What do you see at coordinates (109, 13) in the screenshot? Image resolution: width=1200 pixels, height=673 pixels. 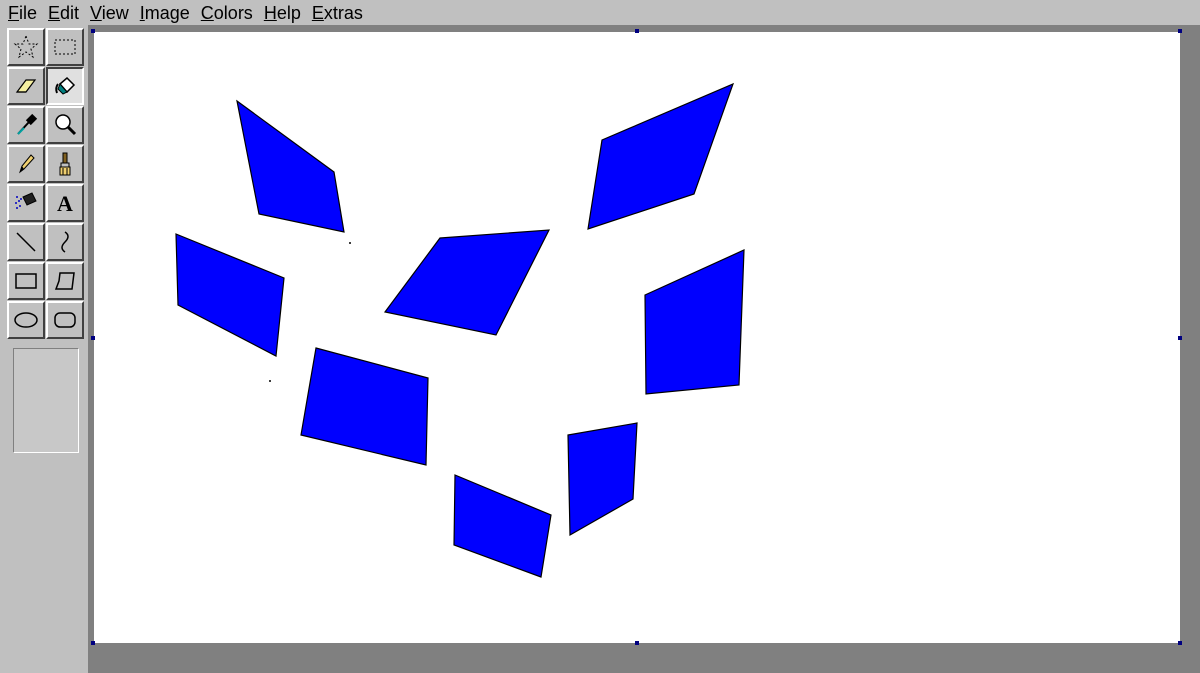 I see `menu-view: View` at bounding box center [109, 13].